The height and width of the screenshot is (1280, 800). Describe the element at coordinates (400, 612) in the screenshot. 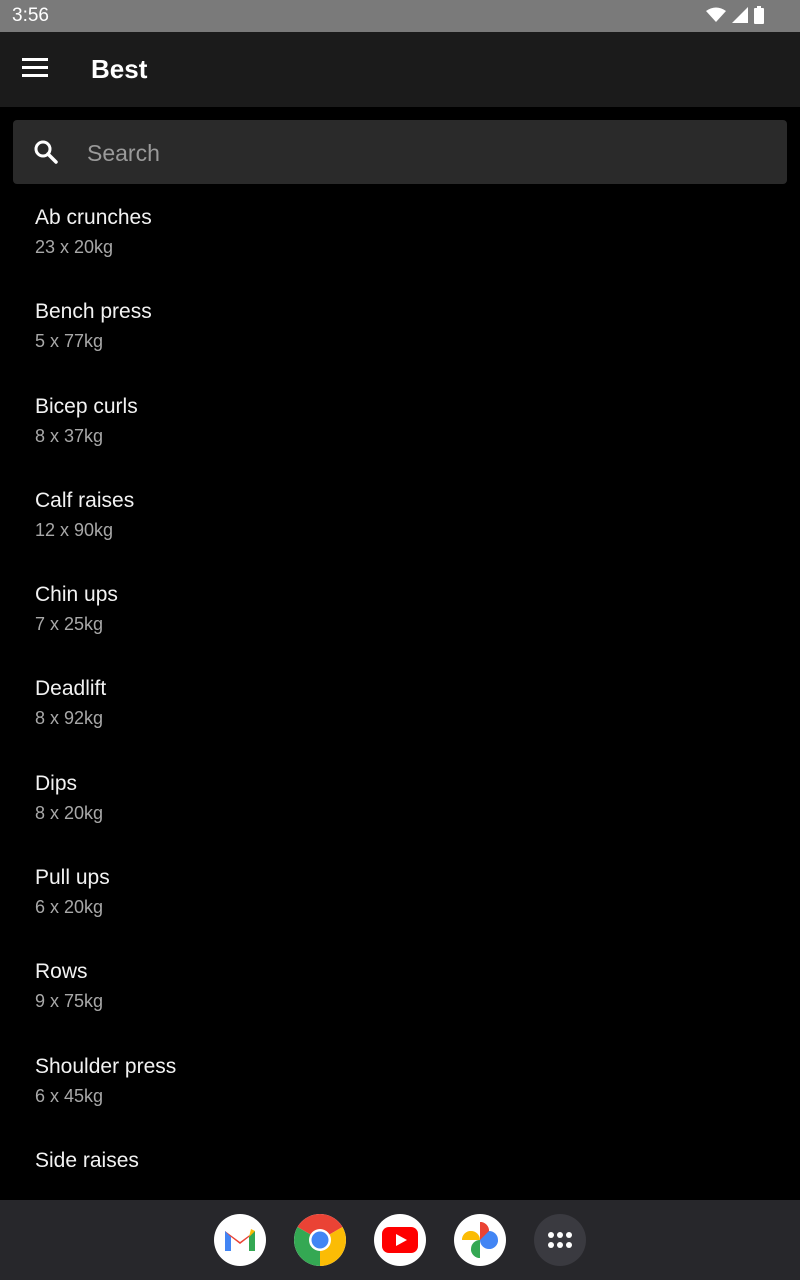

I see `list-item: Chin ups 7 x 25kg` at that location.